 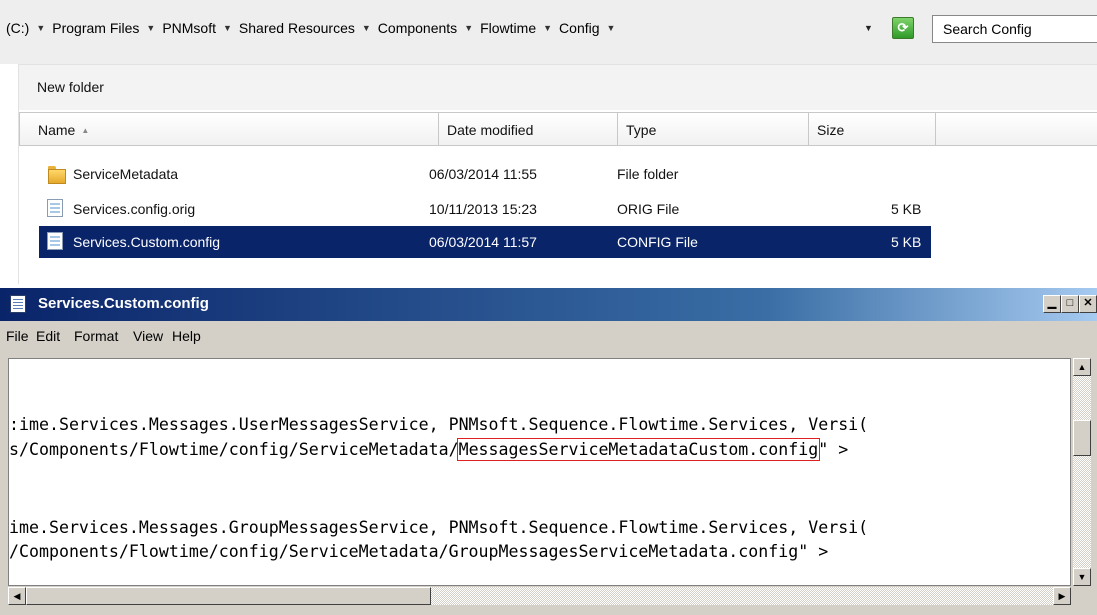 I want to click on menu-bar: File Edit Format View Help, so click(x=548, y=336).